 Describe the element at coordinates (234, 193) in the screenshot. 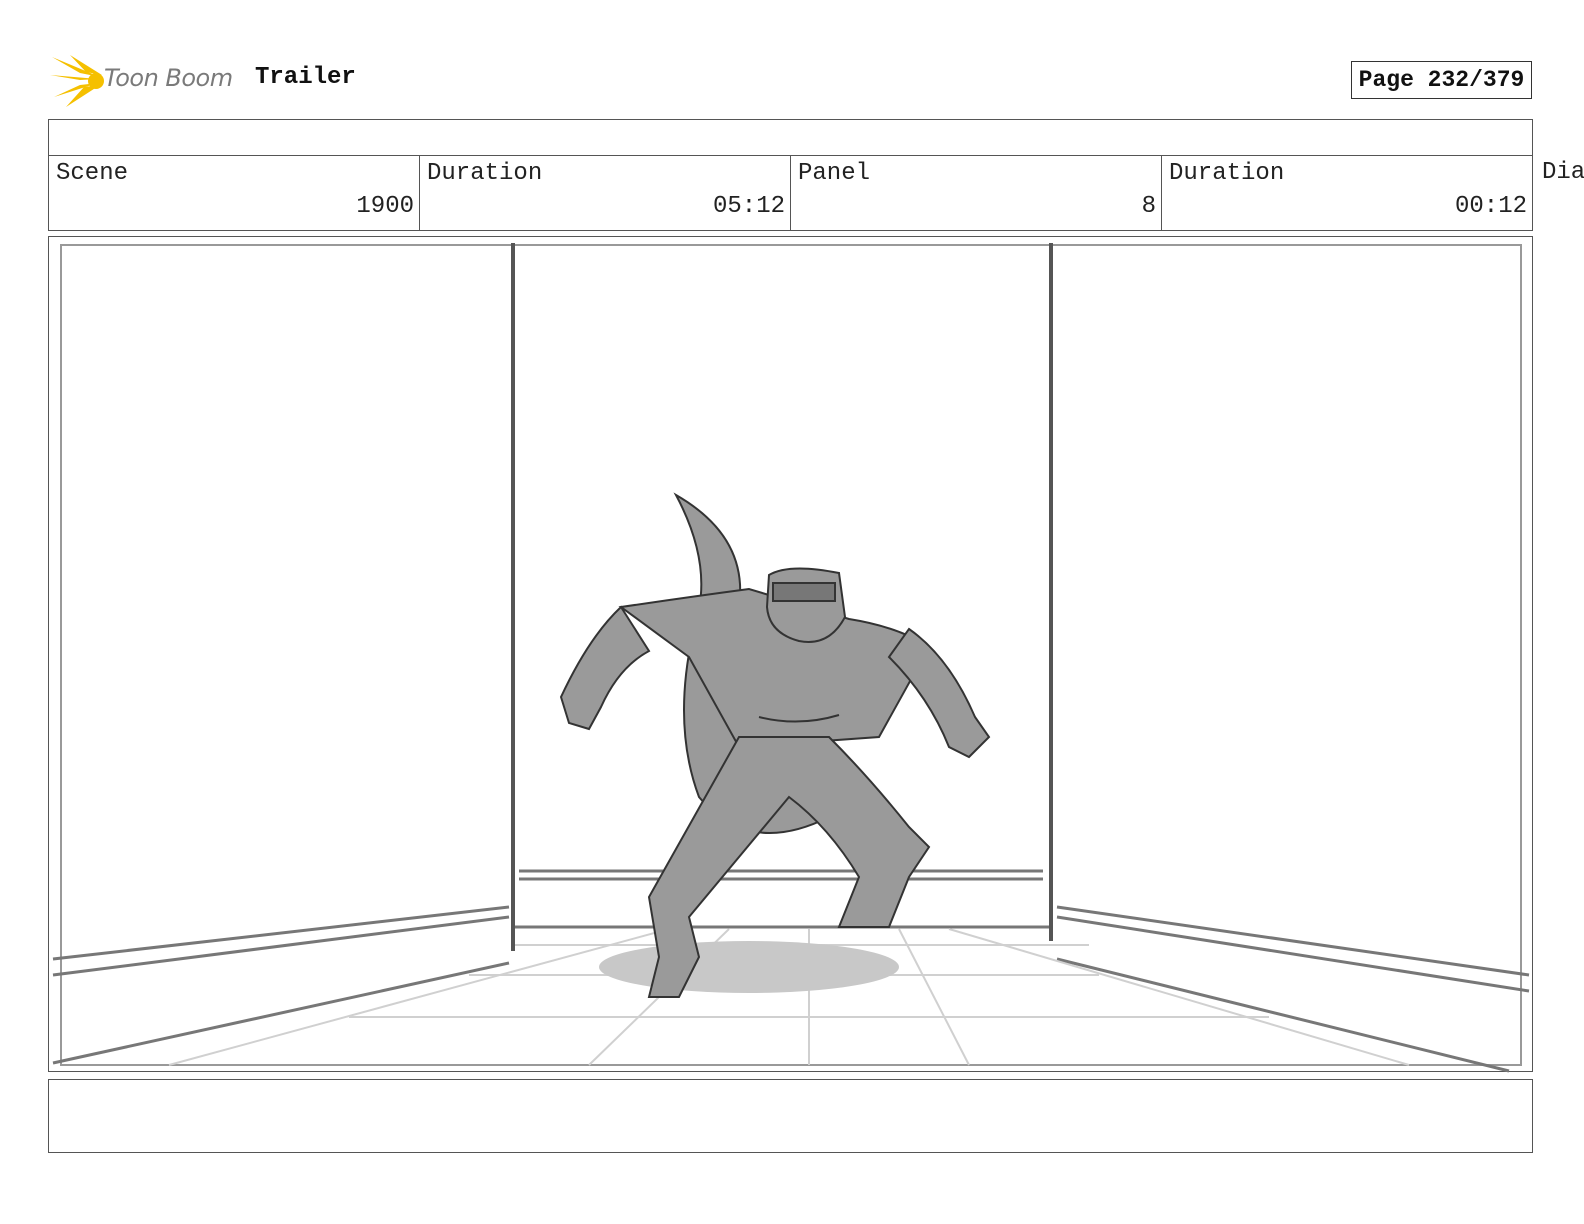

I see `scene-cell: Scene 1900` at that location.